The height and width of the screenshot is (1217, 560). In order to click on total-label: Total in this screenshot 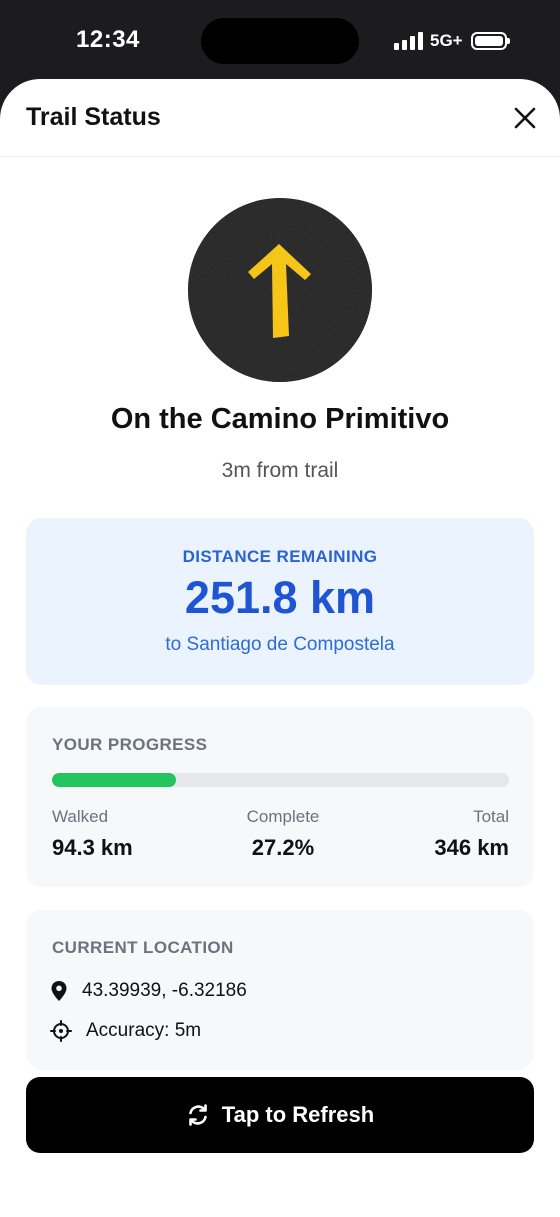, I will do `click(491, 816)`.